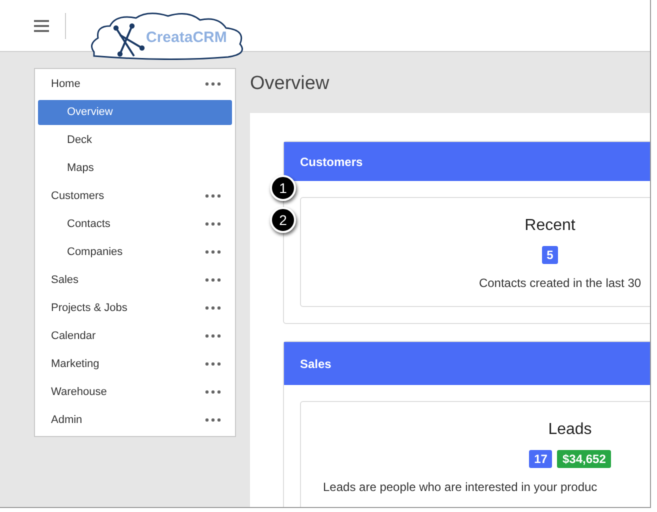  Describe the element at coordinates (58, 280) in the screenshot. I see `nav-item: Sales` at that location.